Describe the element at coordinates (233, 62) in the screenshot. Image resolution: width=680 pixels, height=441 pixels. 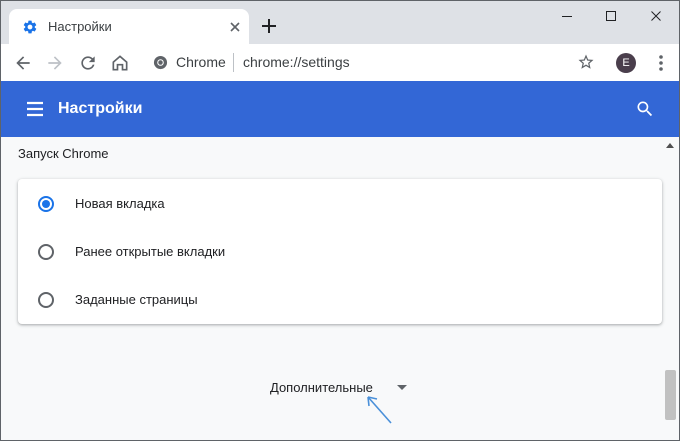
I see `omnibox-separator` at that location.